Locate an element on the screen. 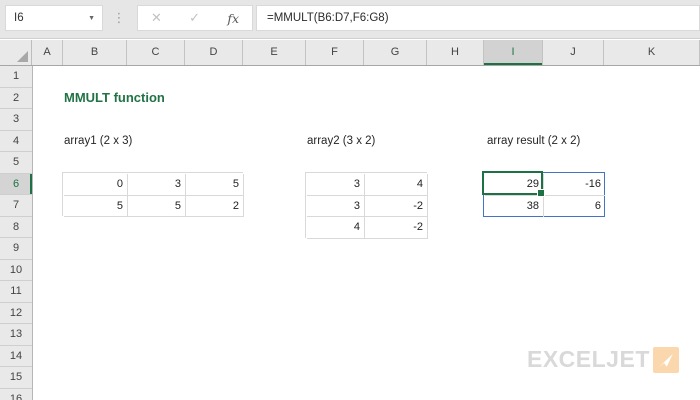 The height and width of the screenshot is (400, 700). cancel-icon: ✕ is located at coordinates (156, 18).